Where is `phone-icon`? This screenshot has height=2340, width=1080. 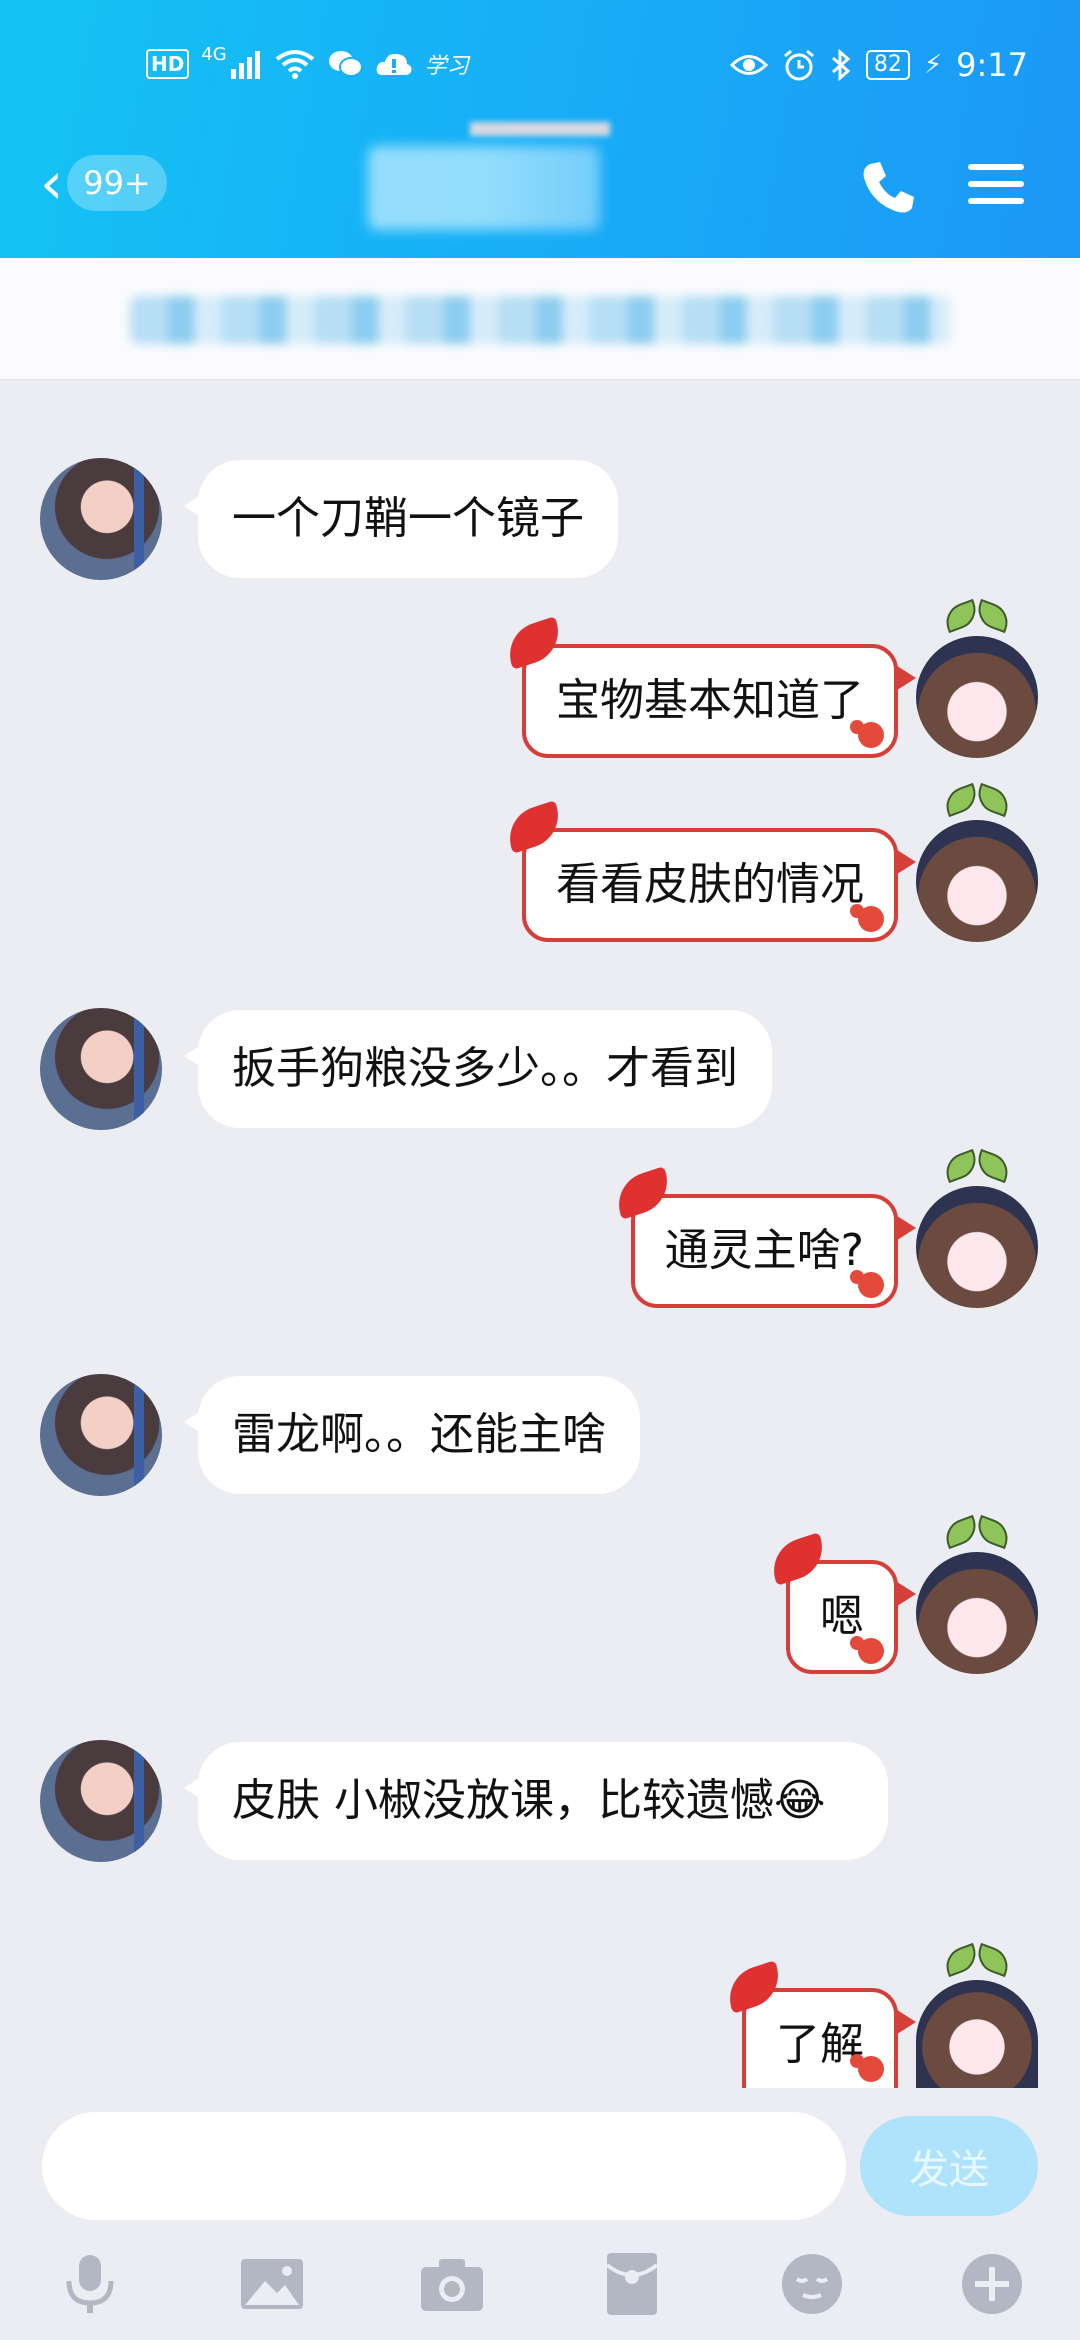
phone-icon is located at coordinates (888, 187).